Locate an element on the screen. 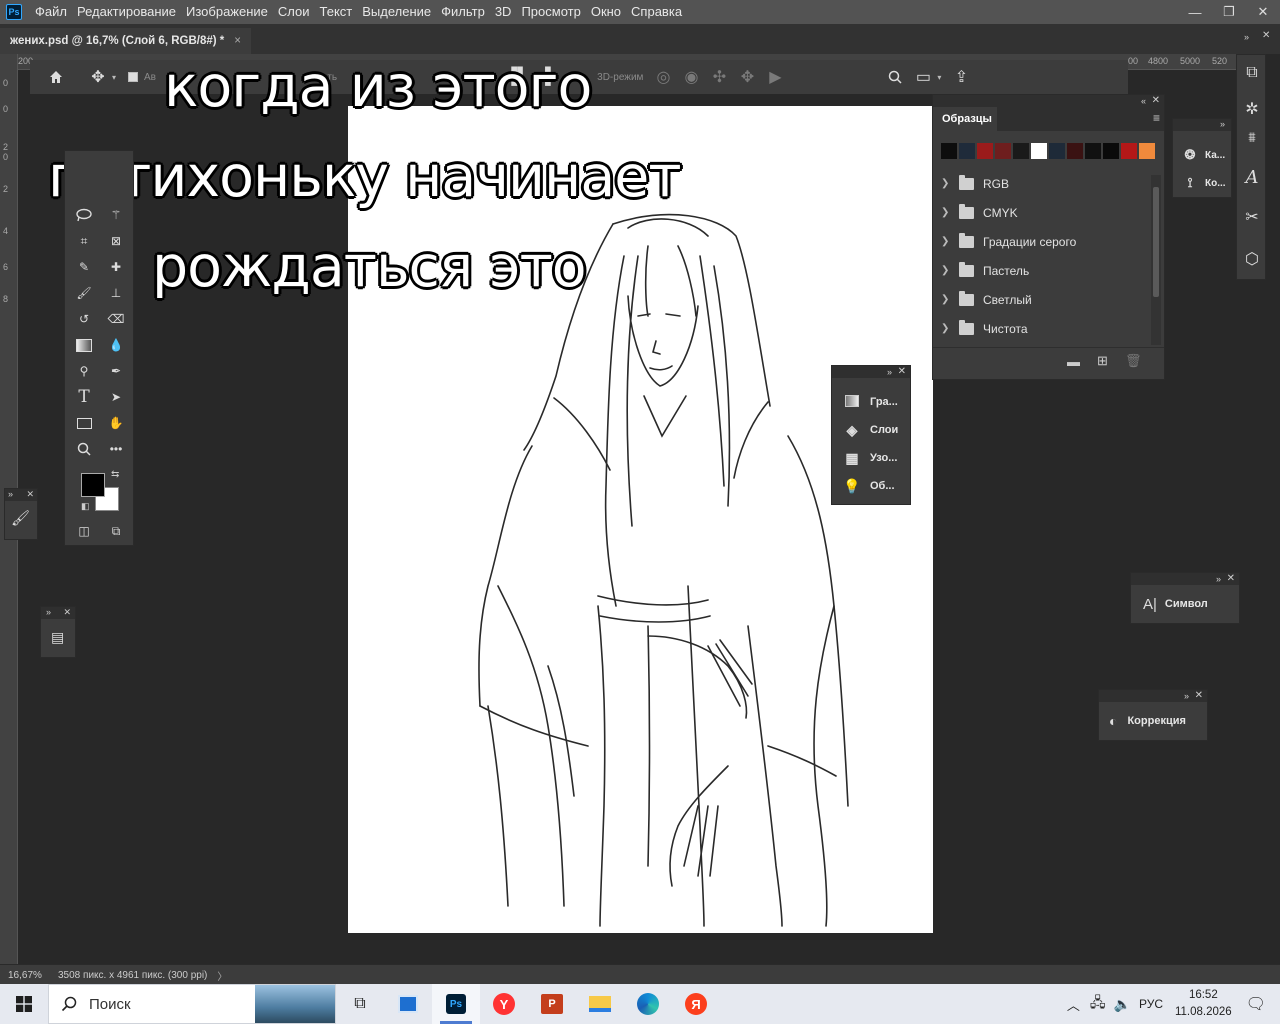 The height and width of the screenshot is (1024, 1280). menu-layers: Слои is located at coordinates (294, 12).